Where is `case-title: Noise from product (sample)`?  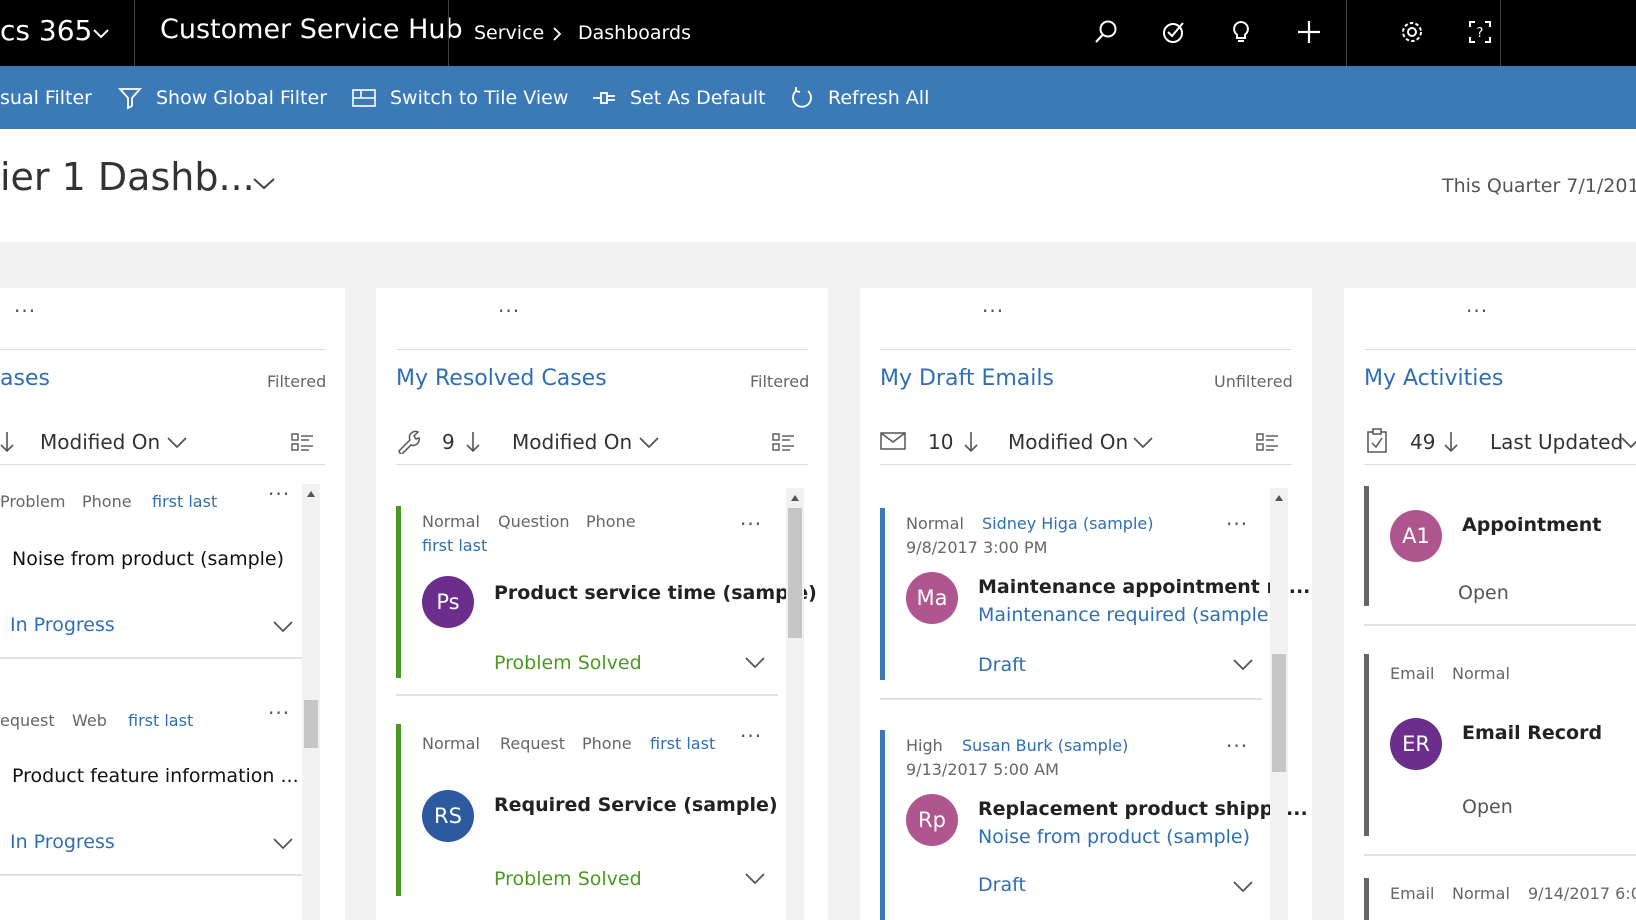 case-title: Noise from product (sample) is located at coordinates (148, 559).